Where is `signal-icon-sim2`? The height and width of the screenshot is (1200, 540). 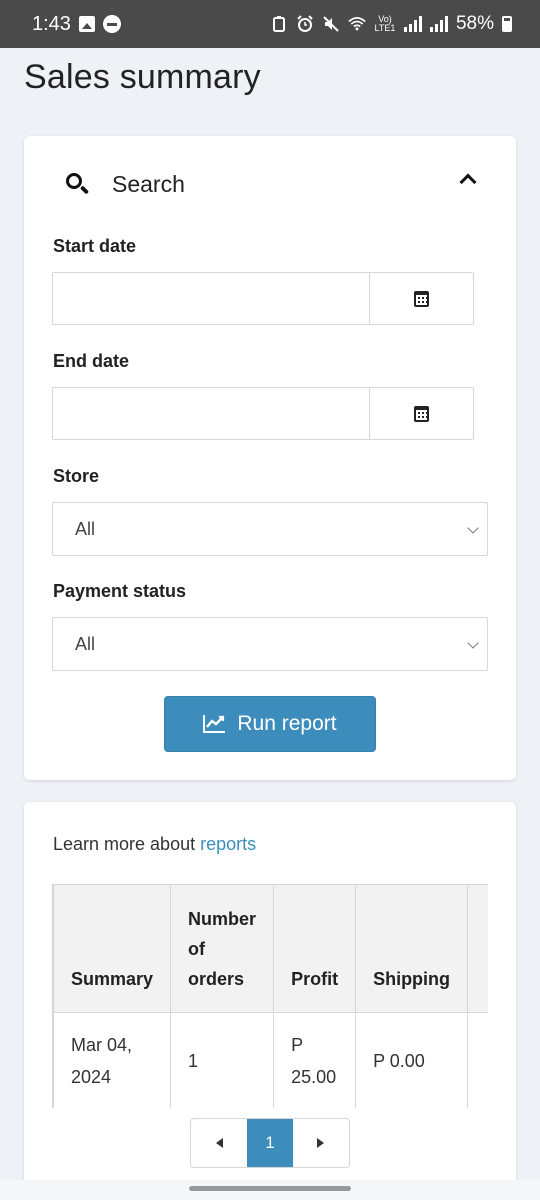 signal-icon-sim2 is located at coordinates (438, 24).